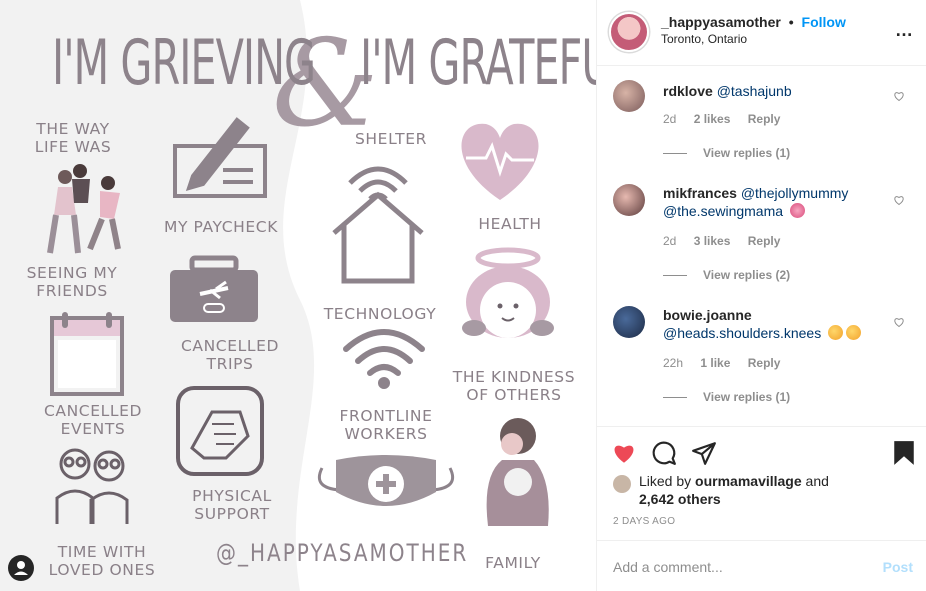 The height and width of the screenshot is (591, 926). Describe the element at coordinates (723, 211) in the screenshot. I see `comment-mention: @the.sewingmama` at that location.